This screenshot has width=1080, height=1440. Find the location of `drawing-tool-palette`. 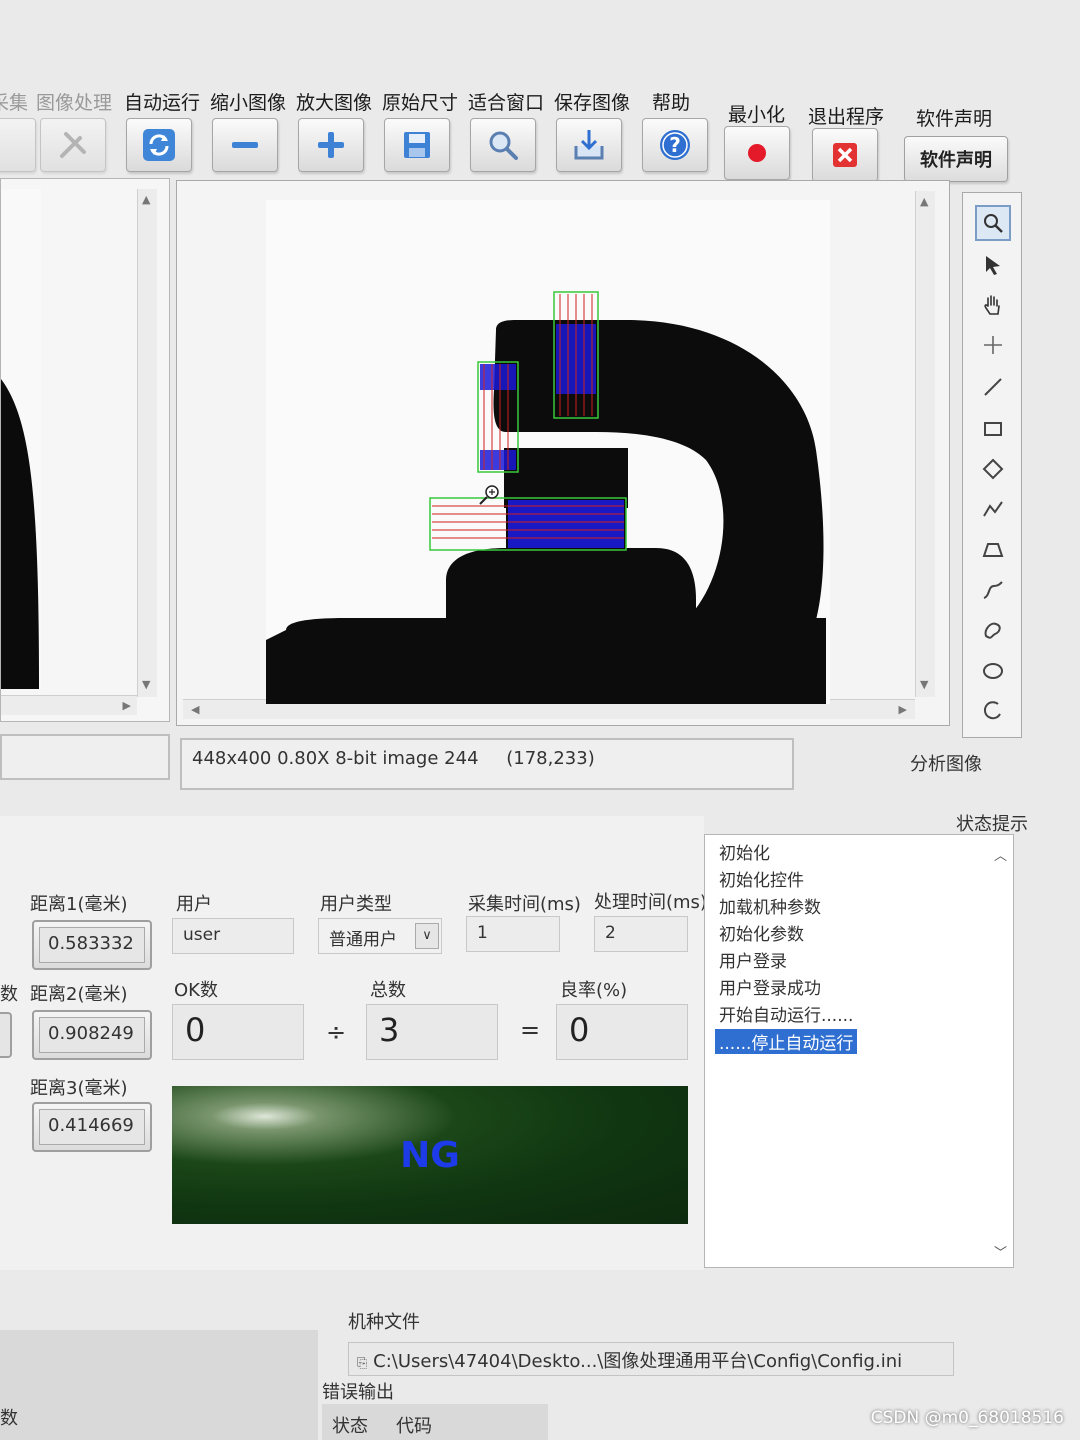

drawing-tool-palette is located at coordinates (992, 465).